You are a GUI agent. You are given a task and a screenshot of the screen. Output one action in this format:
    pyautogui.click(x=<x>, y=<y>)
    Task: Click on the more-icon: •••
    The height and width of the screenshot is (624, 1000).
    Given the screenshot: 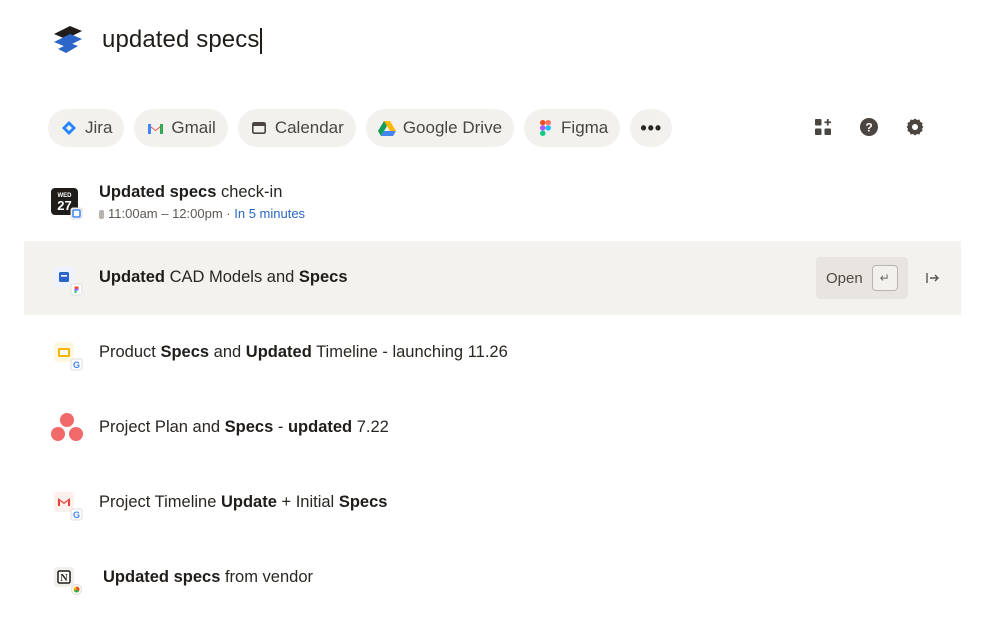 What is the action you would take?
    pyautogui.click(x=651, y=127)
    